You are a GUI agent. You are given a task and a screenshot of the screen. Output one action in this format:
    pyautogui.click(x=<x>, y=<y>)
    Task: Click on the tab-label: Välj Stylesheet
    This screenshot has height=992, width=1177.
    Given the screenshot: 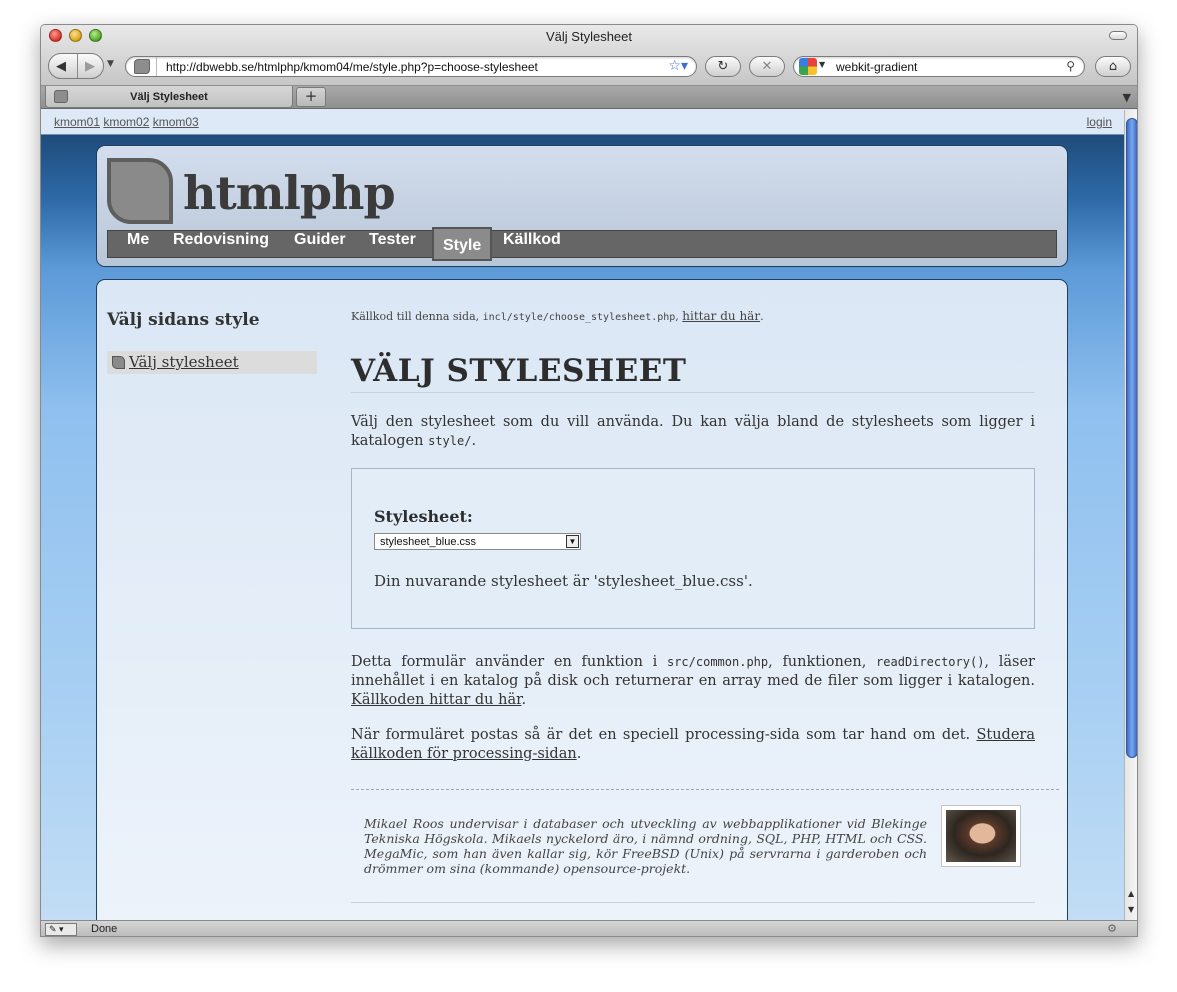 What is the action you would take?
    pyautogui.click(x=169, y=97)
    